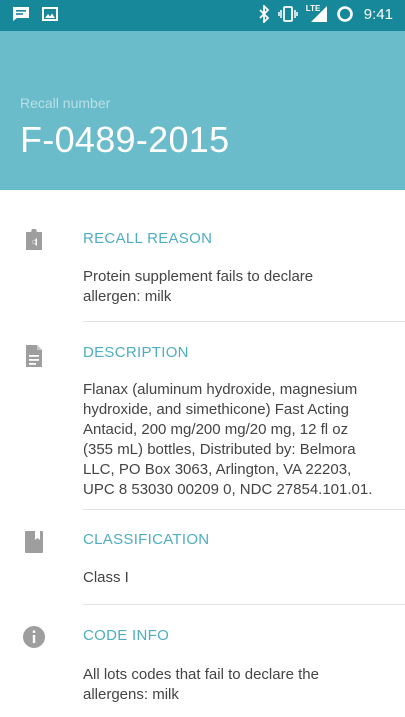 The image size is (405, 717). What do you see at coordinates (146, 539) in the screenshot?
I see `section-title: CLASSIFICATION` at bounding box center [146, 539].